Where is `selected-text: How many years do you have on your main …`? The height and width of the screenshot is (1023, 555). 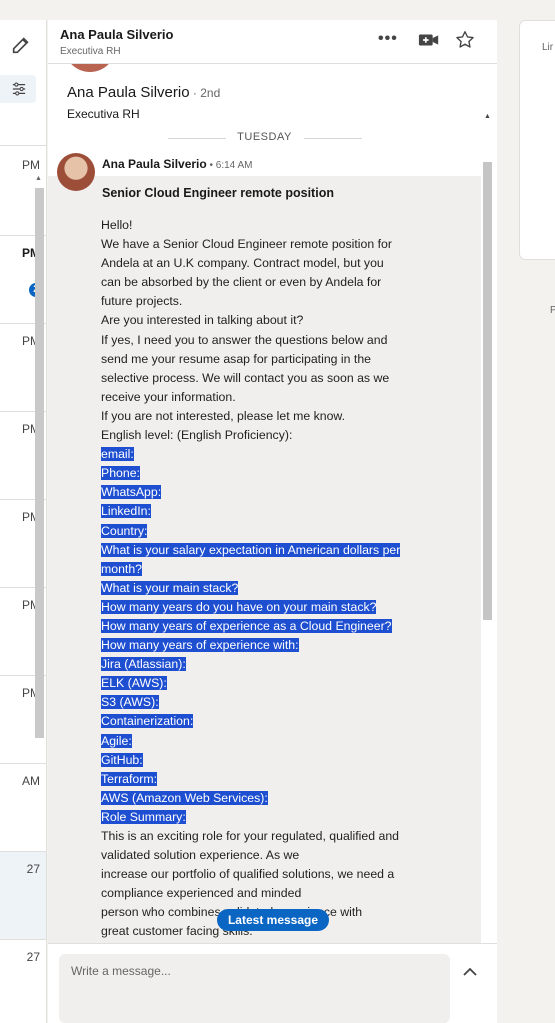 selected-text: How many years do you have on your main … is located at coordinates (239, 606).